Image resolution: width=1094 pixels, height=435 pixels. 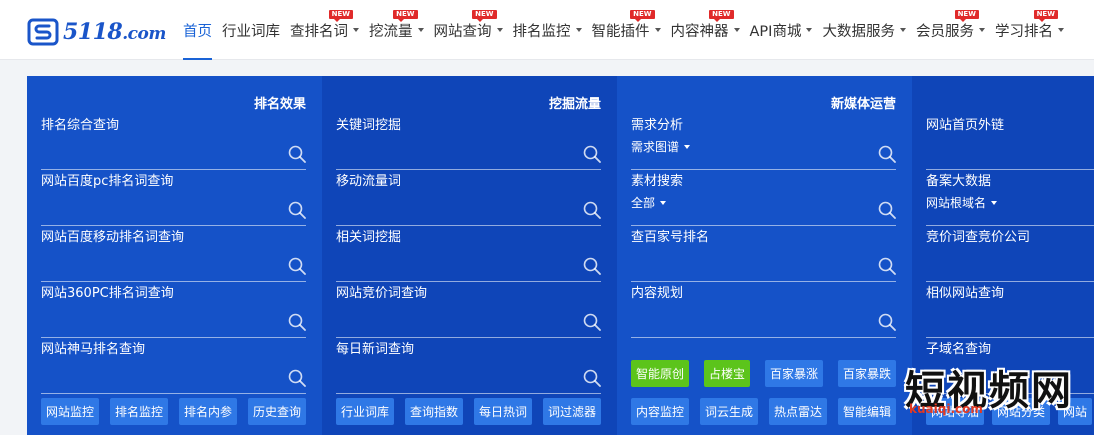 What do you see at coordinates (1010, 142) in the screenshot?
I see `query-row: 网站首页外链` at bounding box center [1010, 142].